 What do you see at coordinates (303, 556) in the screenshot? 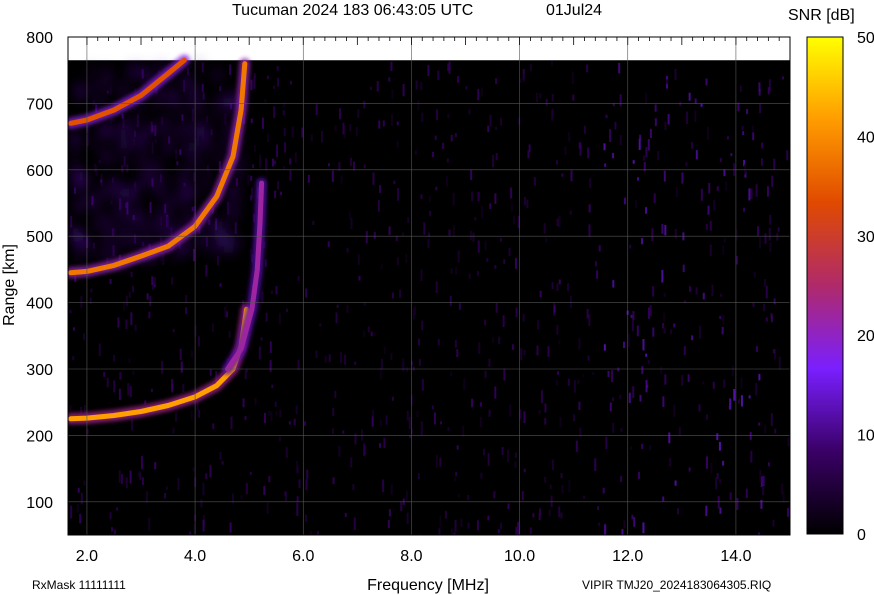
I see `x-tick-label: 6.0` at bounding box center [303, 556].